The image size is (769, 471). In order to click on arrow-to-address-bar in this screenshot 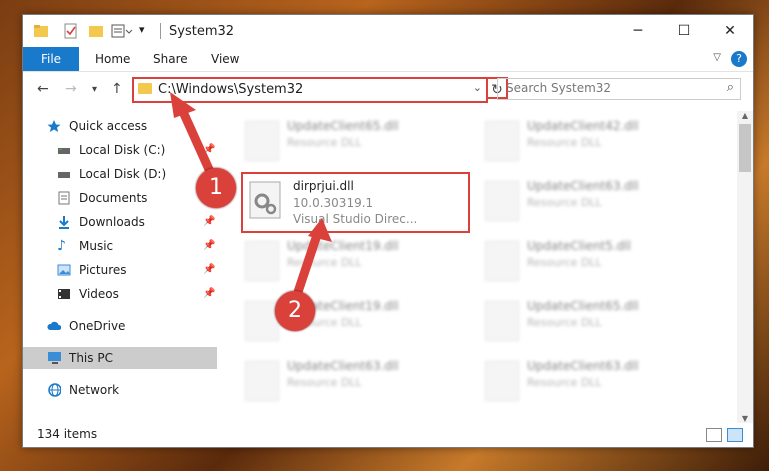, I will do `click(196, 140)`.